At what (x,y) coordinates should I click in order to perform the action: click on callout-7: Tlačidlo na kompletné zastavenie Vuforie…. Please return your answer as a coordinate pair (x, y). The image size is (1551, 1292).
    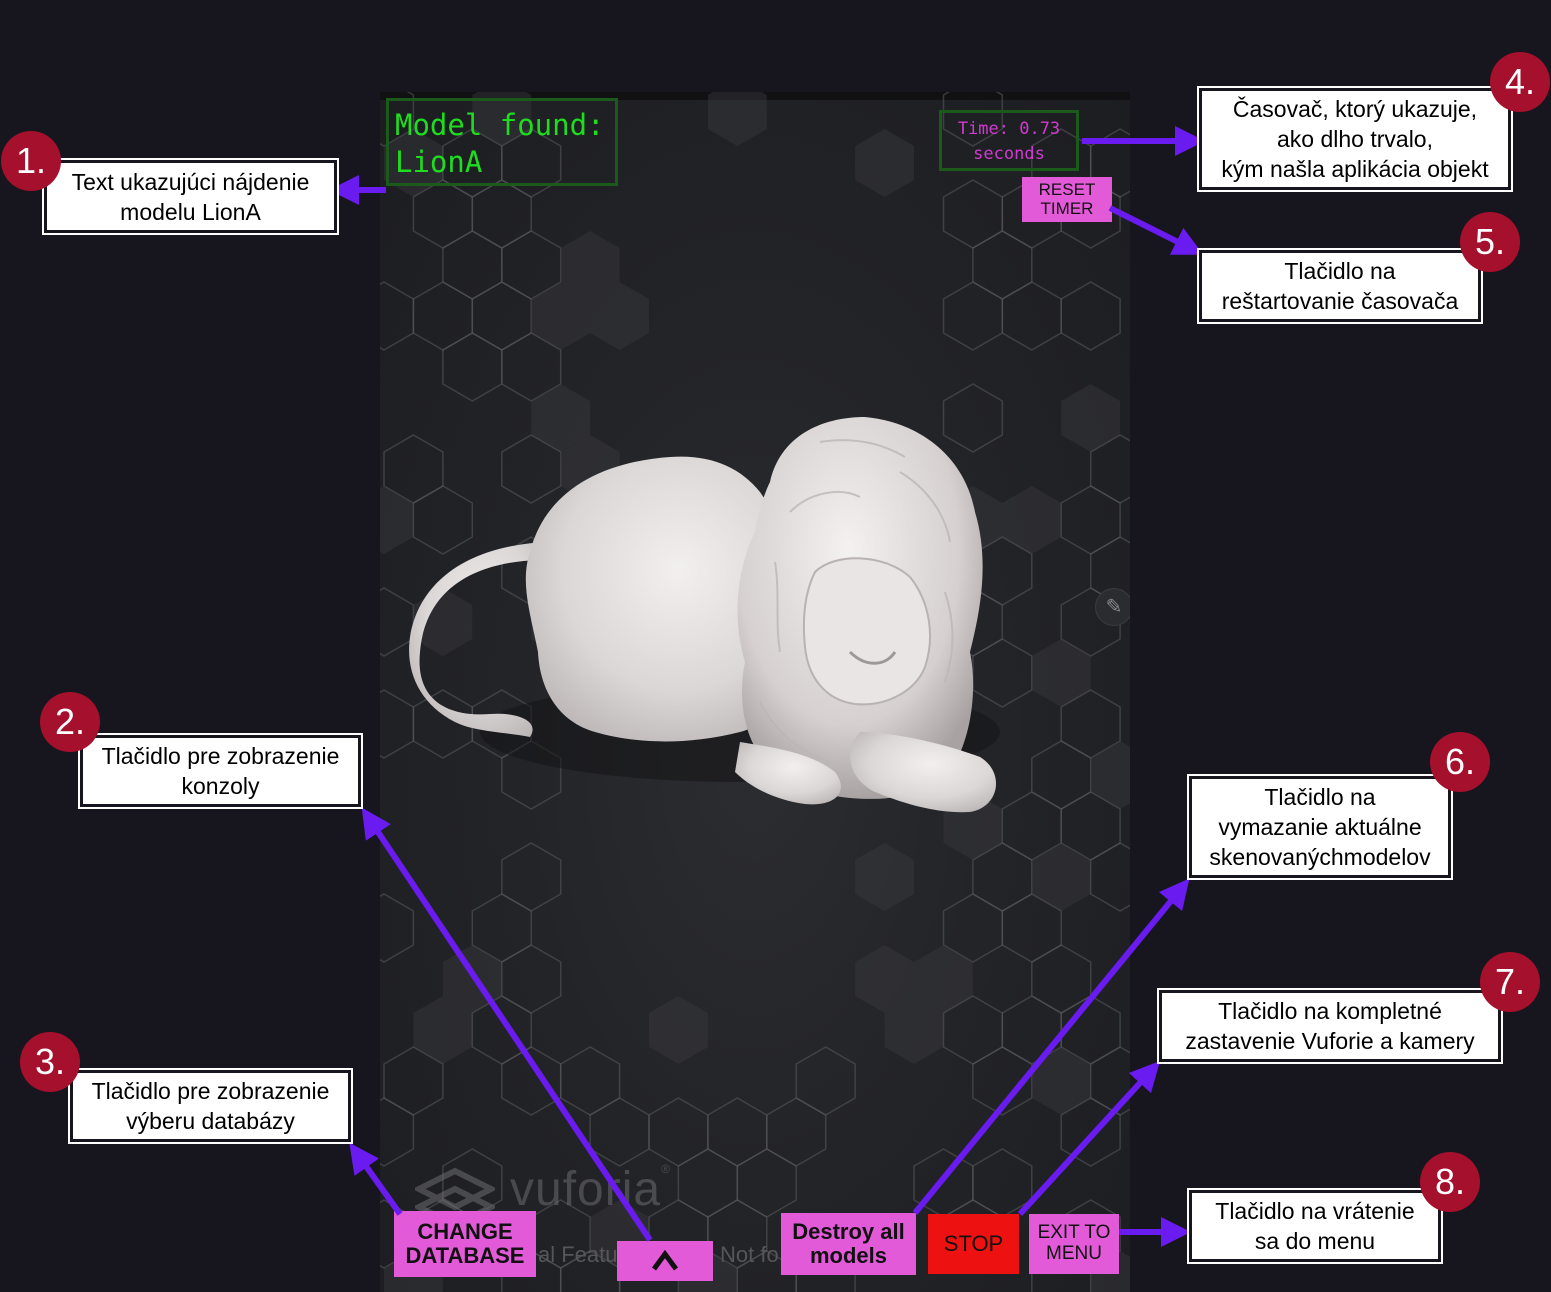
    Looking at the image, I should click on (1330, 1026).